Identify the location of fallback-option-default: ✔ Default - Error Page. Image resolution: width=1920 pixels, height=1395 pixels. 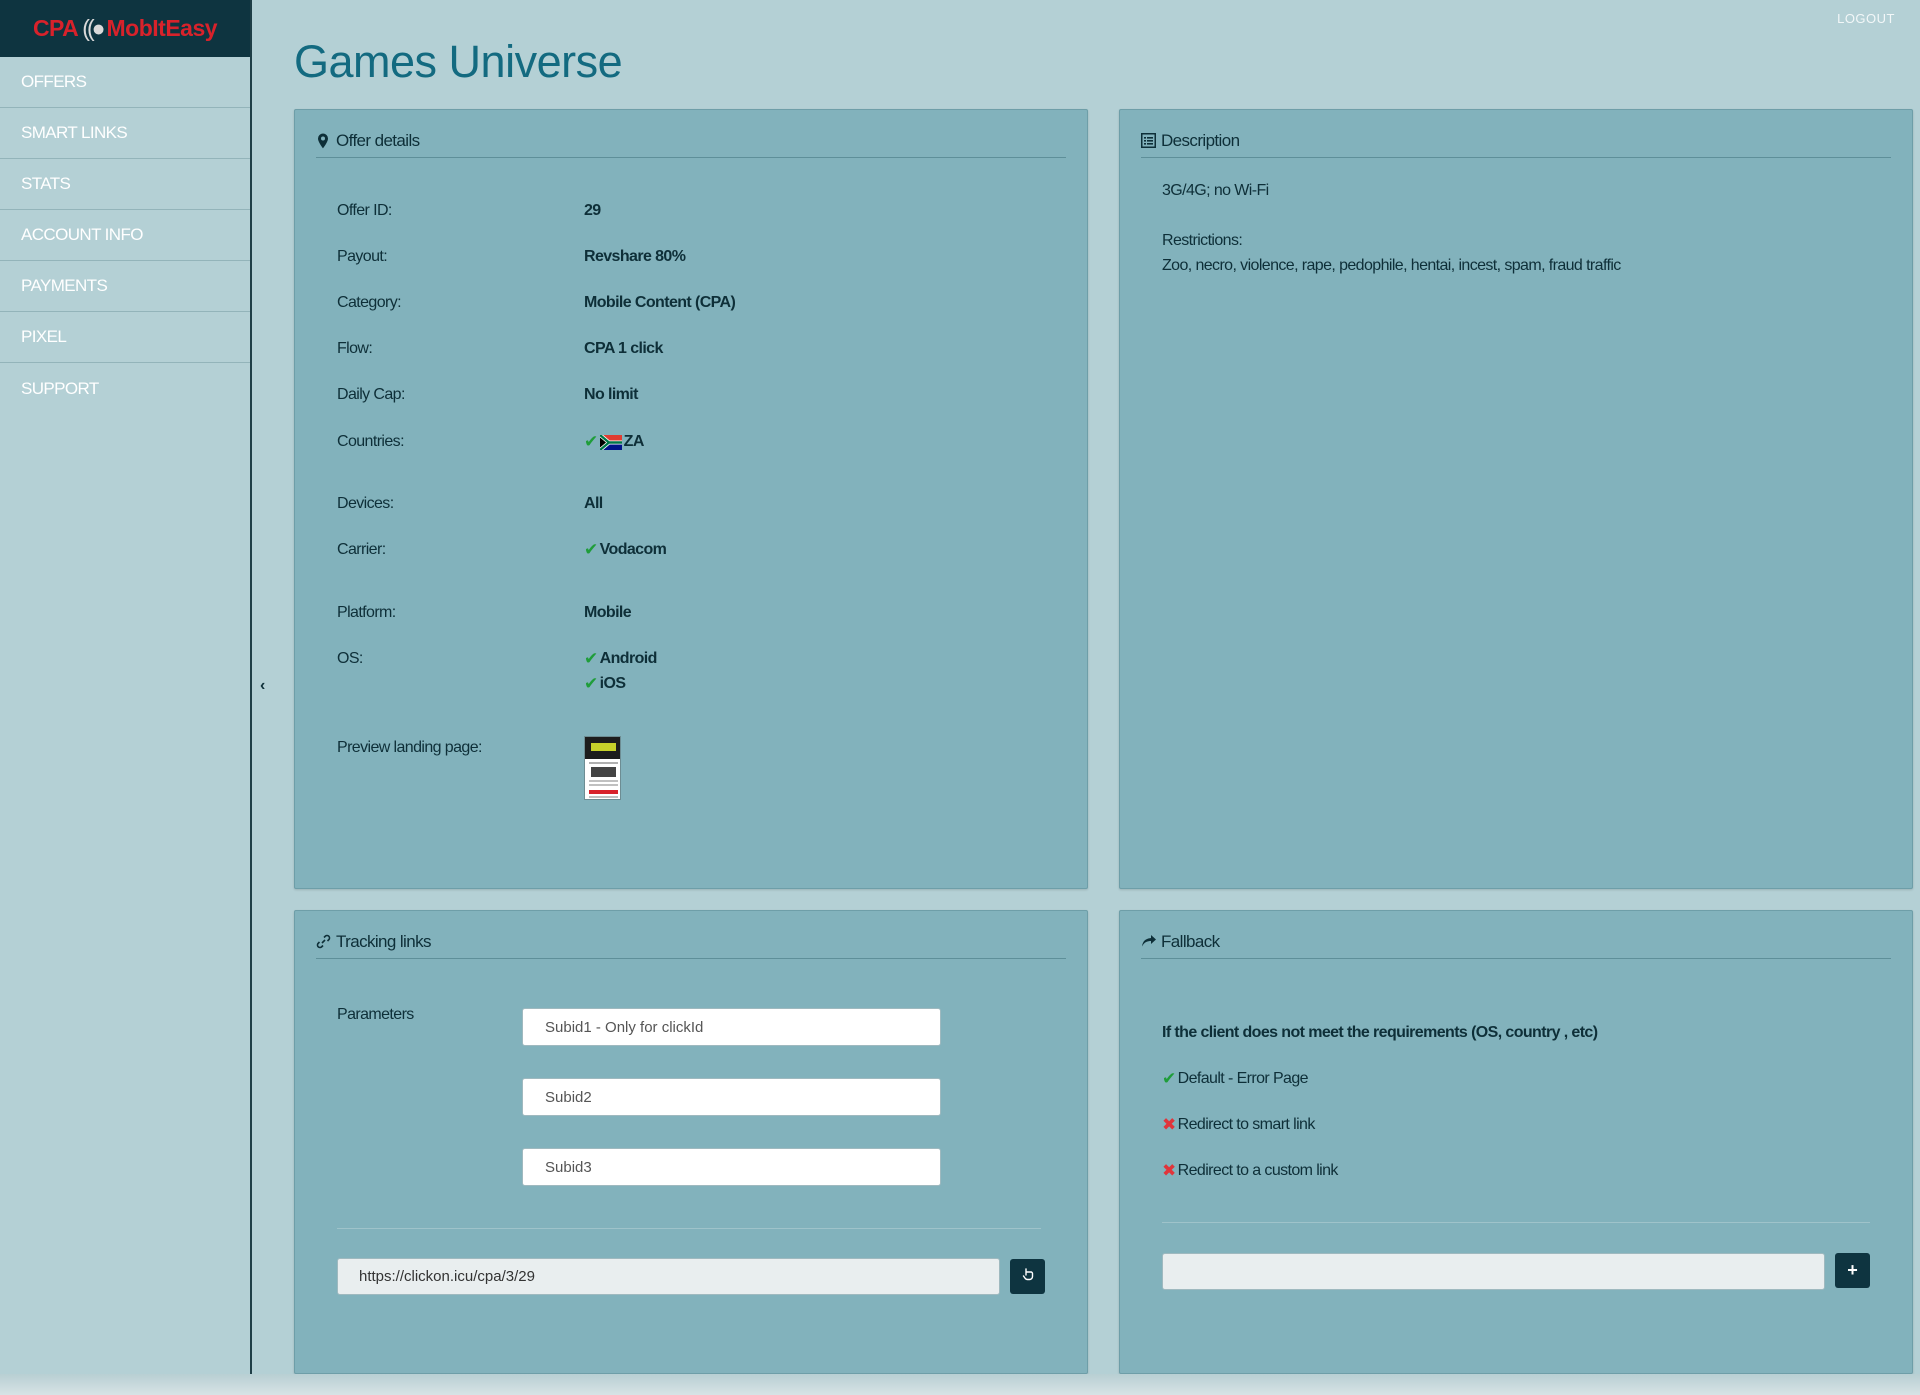
(1235, 1079).